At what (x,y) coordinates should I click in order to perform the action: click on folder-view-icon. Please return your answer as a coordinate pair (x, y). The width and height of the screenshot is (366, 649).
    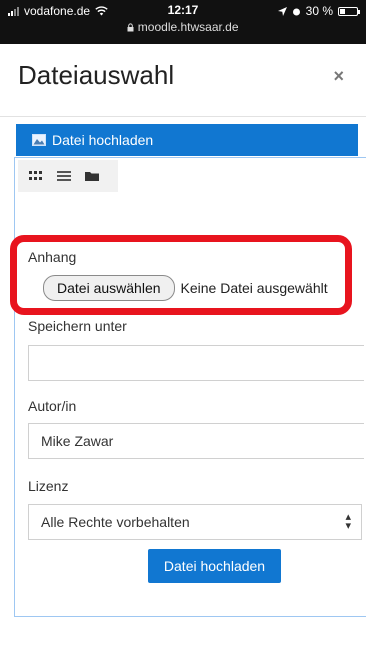
    Looking at the image, I should click on (92, 176).